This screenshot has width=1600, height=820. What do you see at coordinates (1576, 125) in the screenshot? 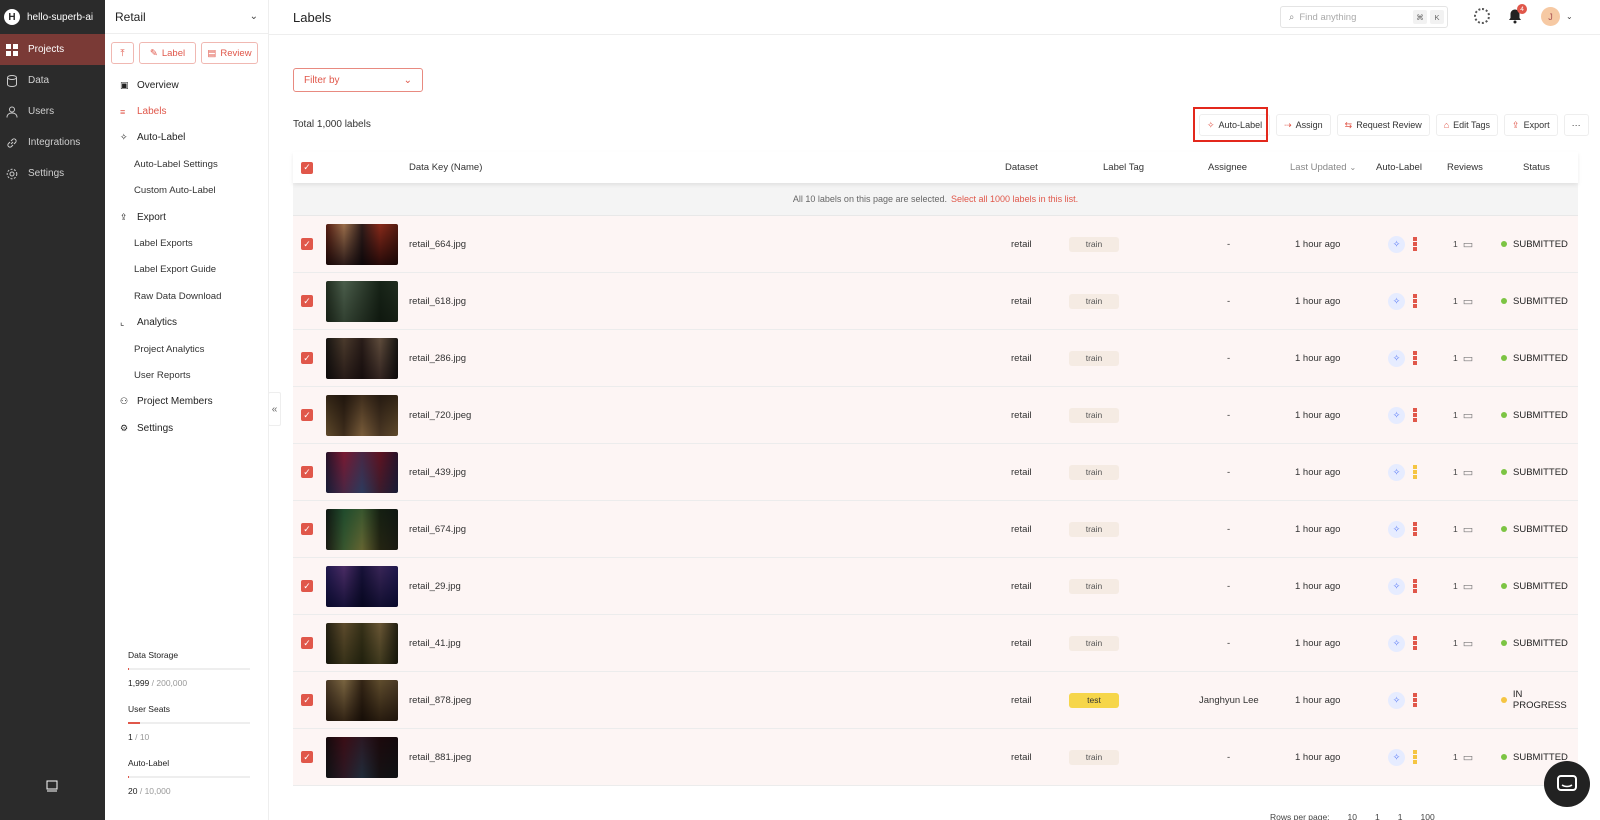
I see `more-options-button: ···` at bounding box center [1576, 125].